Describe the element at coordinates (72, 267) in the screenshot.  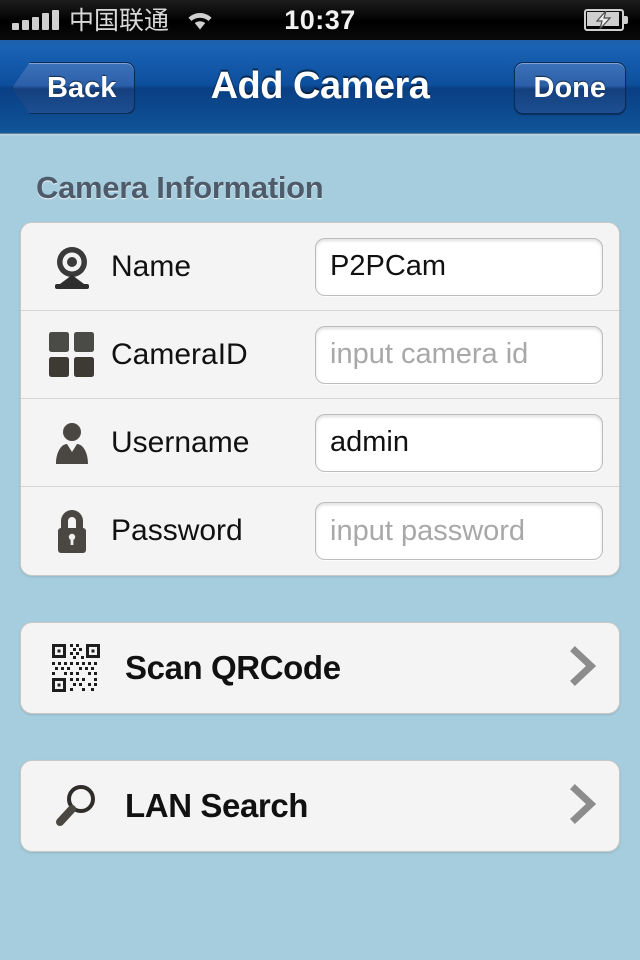
I see `webcam-icon` at that location.